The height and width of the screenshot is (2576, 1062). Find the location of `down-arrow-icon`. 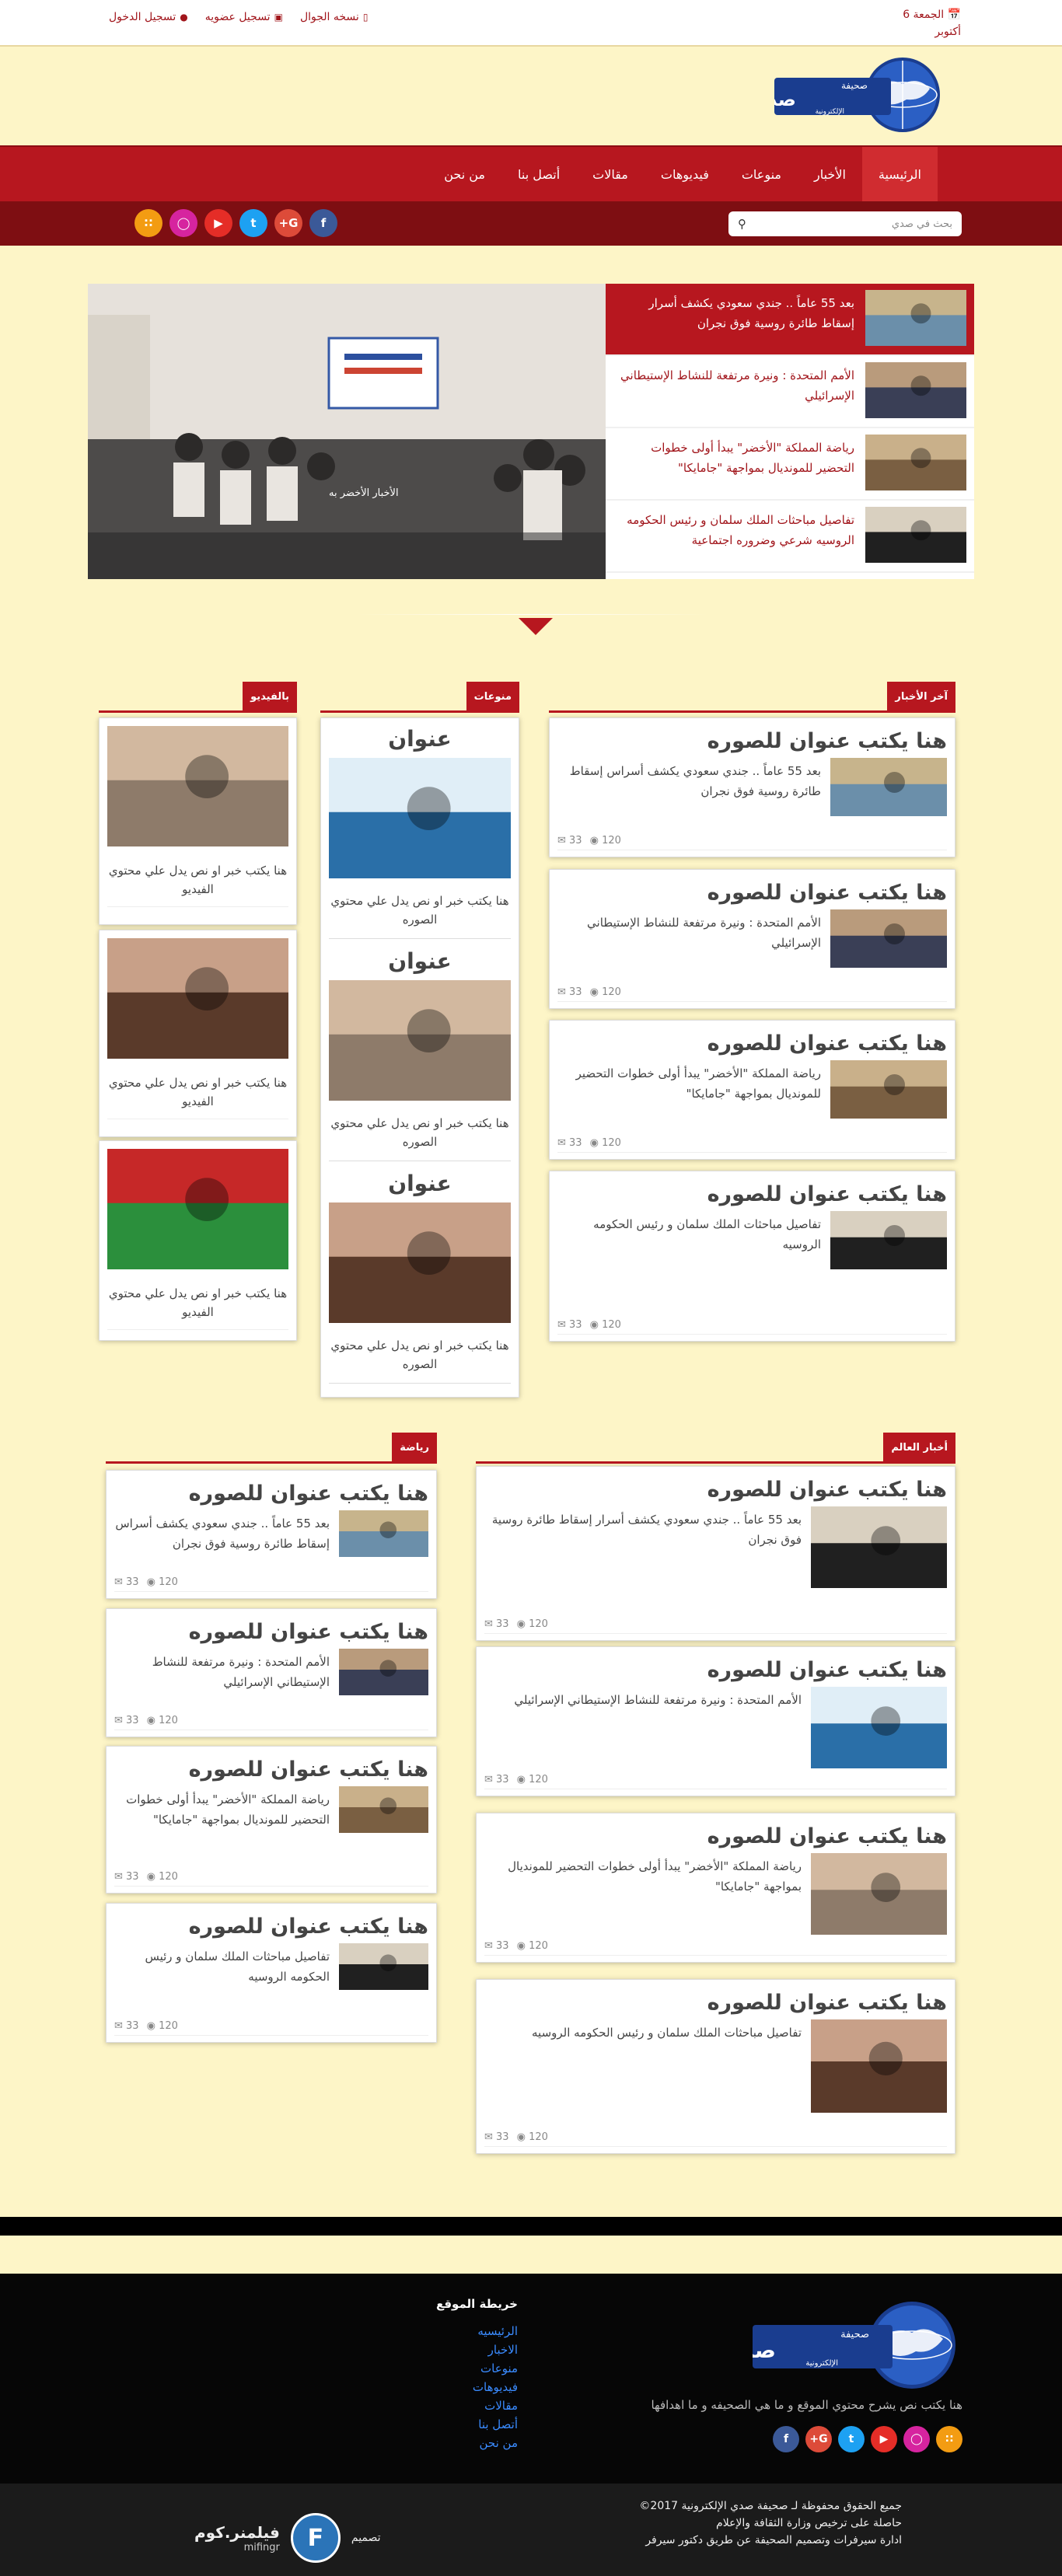

down-arrow-icon is located at coordinates (536, 627).